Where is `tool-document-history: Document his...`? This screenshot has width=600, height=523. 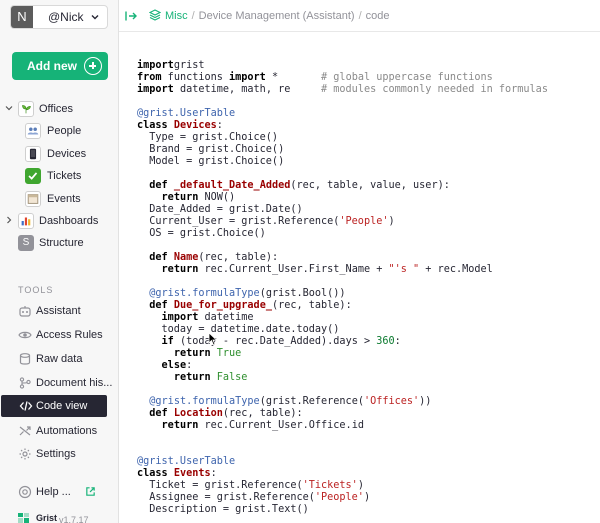 tool-document-history: Document his... is located at coordinates (59, 383).